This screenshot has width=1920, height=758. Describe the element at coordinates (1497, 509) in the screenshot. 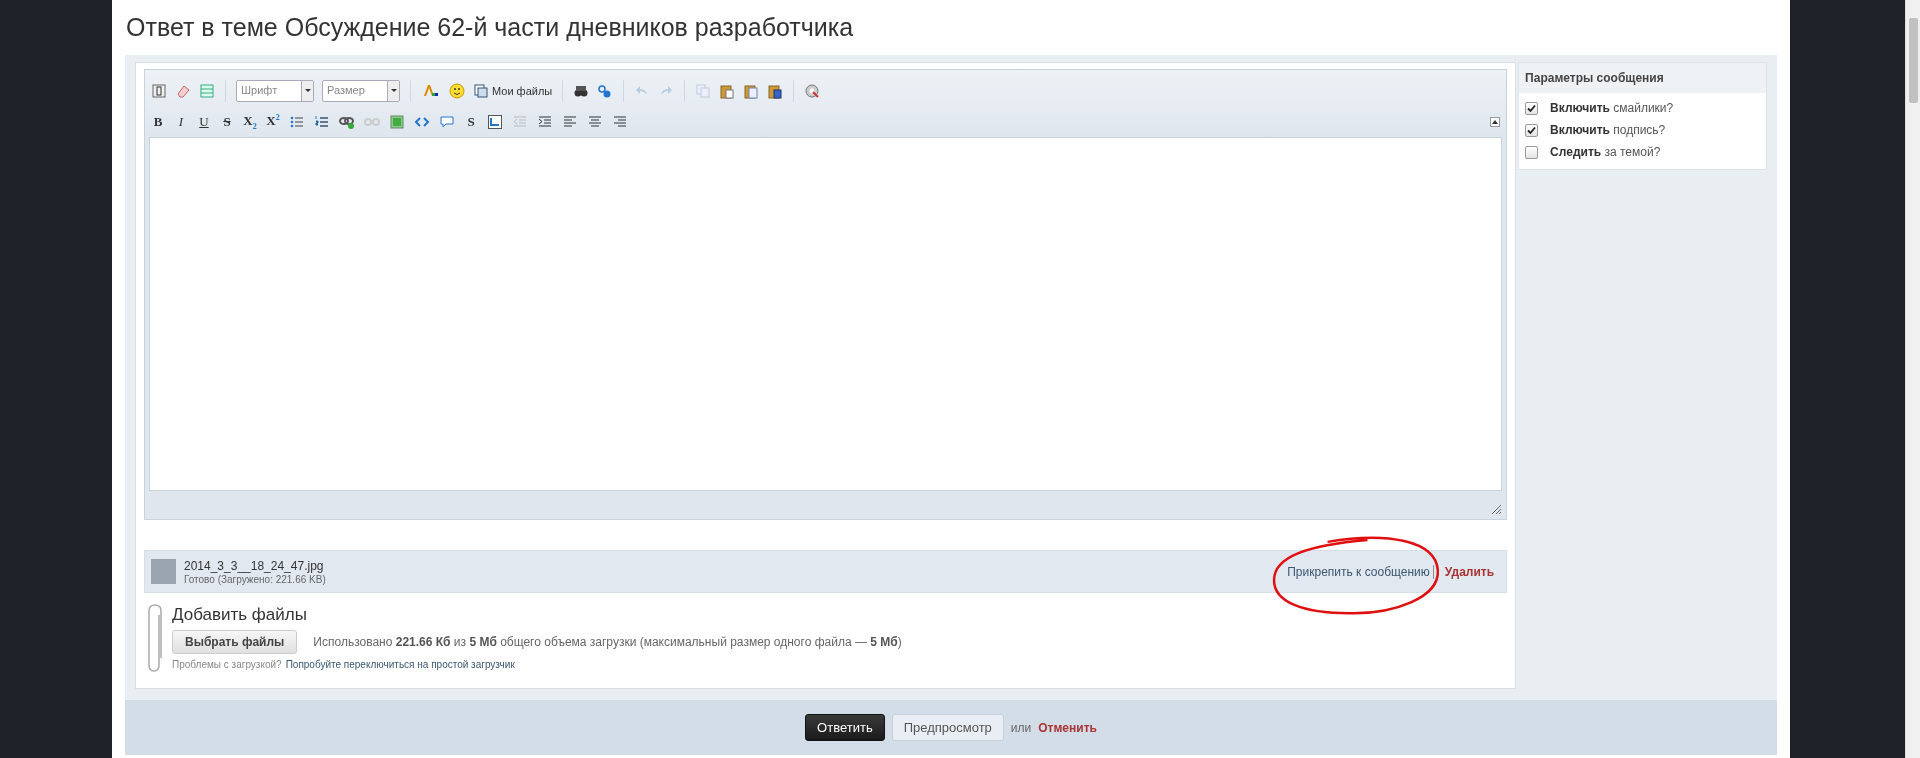

I see `resize-handle-icon` at that location.